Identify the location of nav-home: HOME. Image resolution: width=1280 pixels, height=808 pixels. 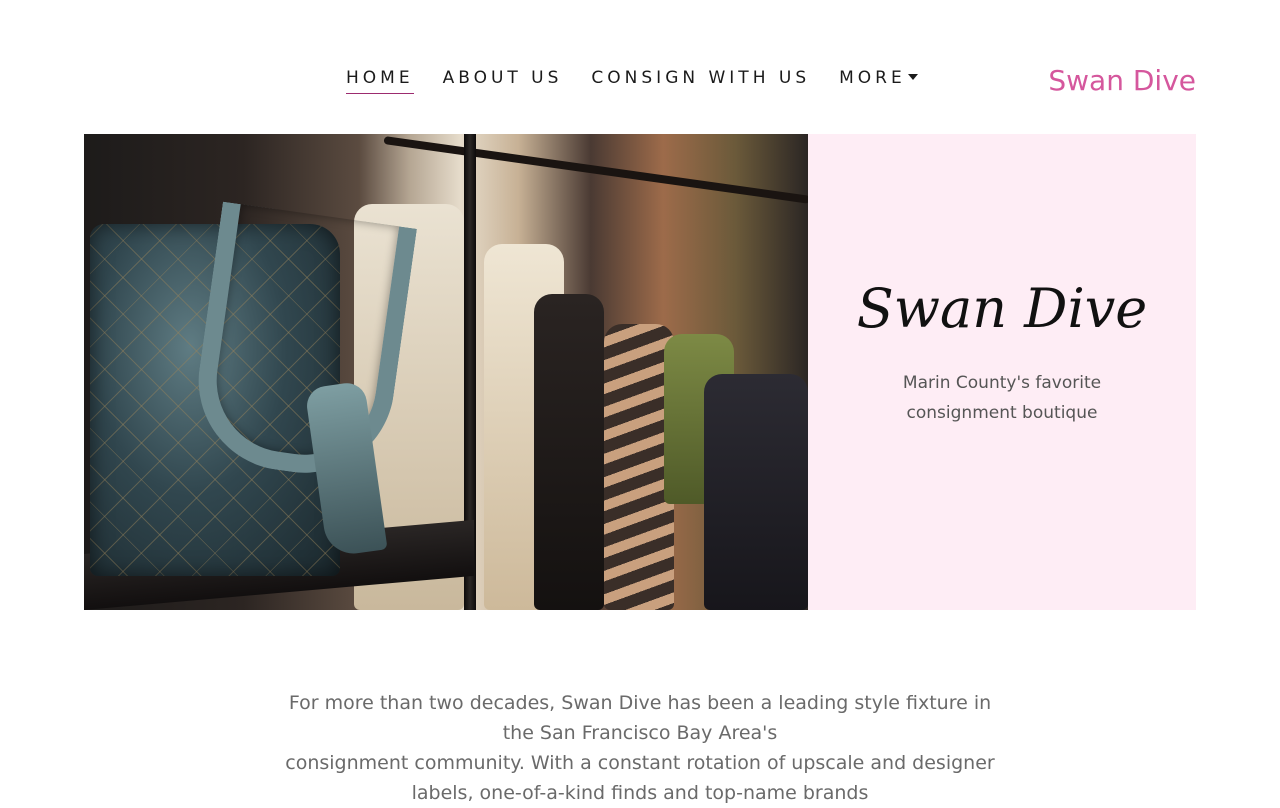
(380, 81).